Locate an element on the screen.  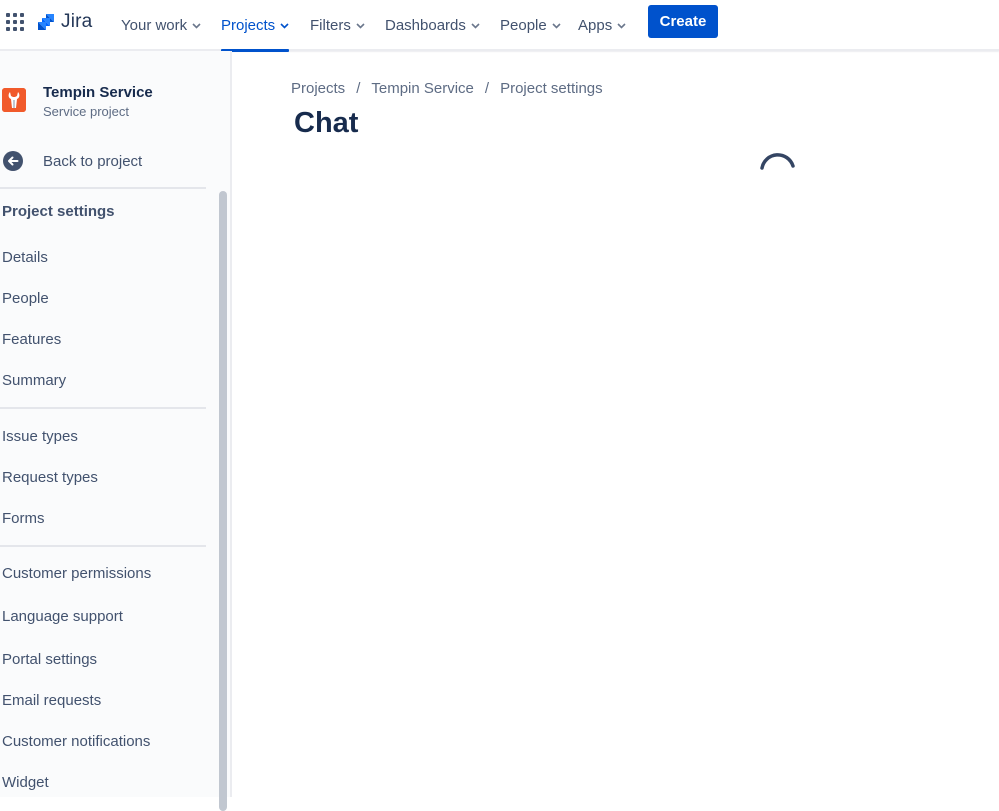
page-title: Chat is located at coordinates (326, 123).